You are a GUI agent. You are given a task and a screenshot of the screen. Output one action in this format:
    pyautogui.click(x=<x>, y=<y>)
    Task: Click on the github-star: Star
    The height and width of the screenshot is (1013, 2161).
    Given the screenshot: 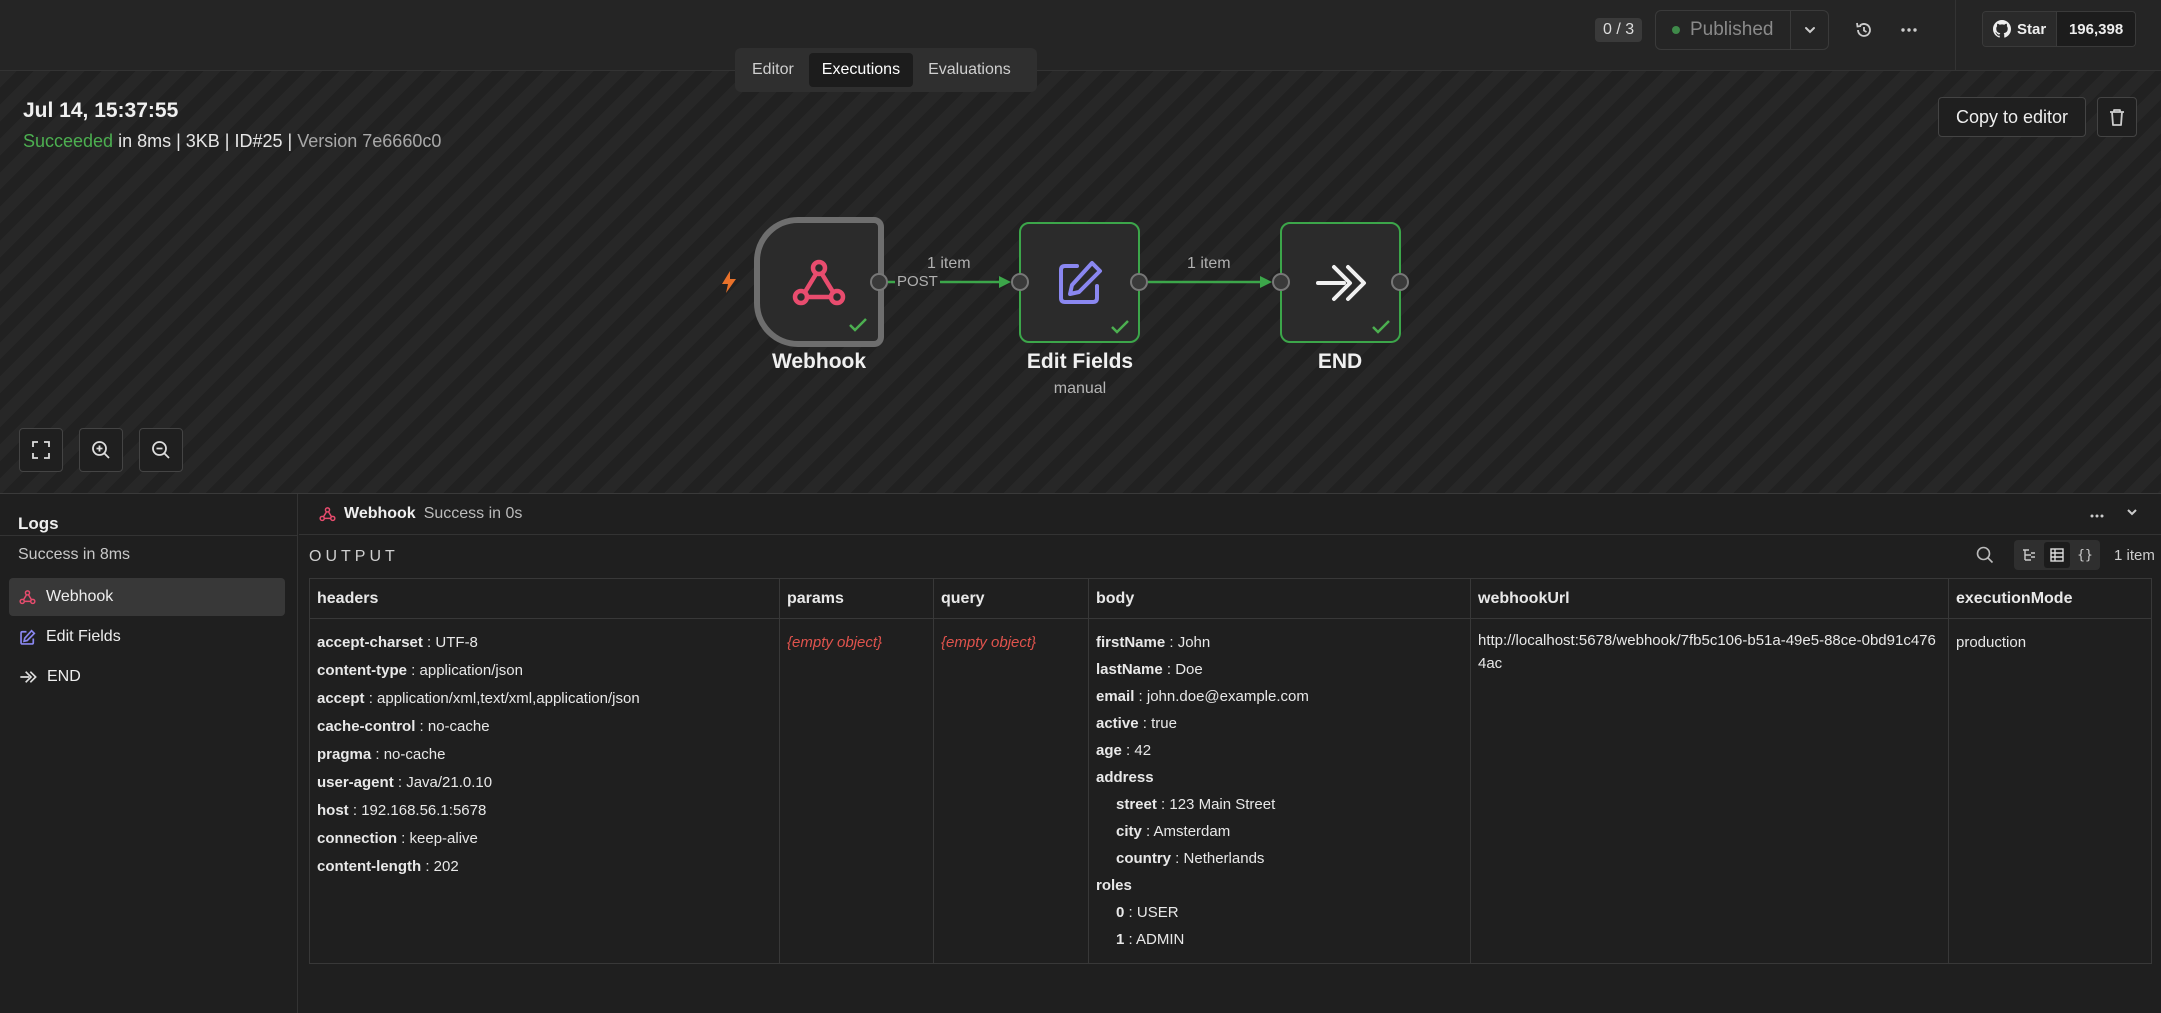 What is the action you would take?
    pyautogui.click(x=2020, y=29)
    